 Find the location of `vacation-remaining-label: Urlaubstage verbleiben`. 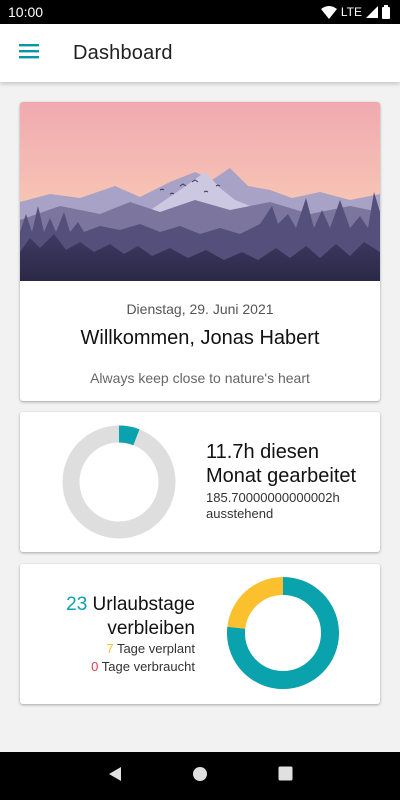

vacation-remaining-label: Urlaubstage verbleiben is located at coordinates (143, 616).